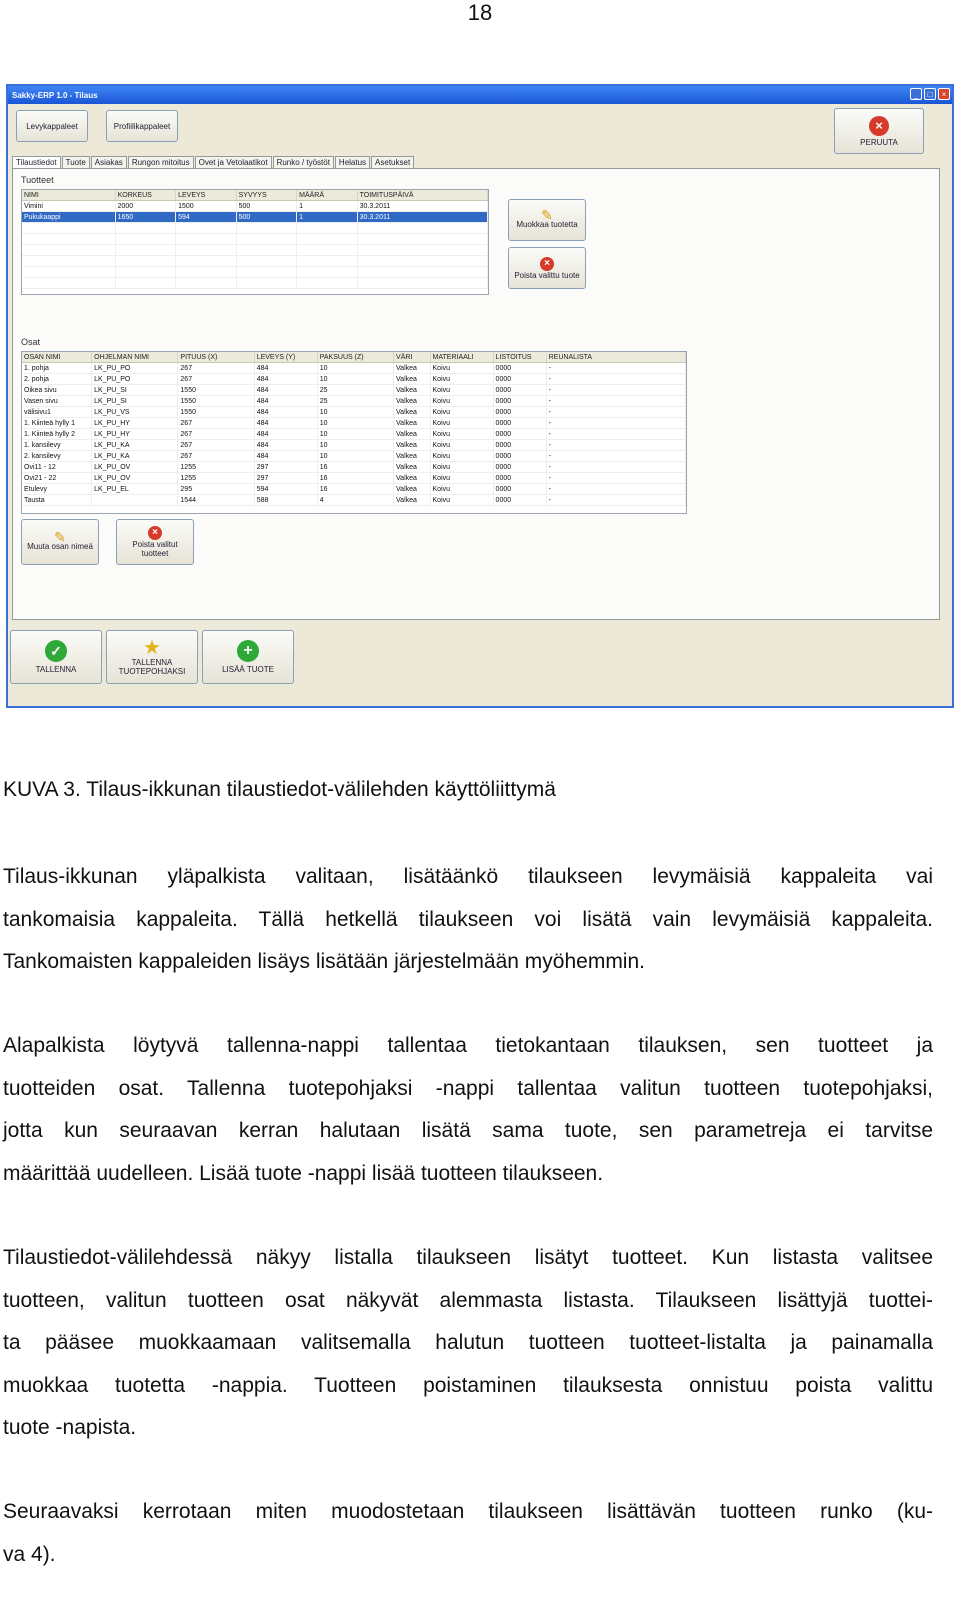 Image resolution: width=960 pixels, height=1603 pixels. Describe the element at coordinates (152, 657) in the screenshot. I see `tallenna-tuotepohjaksi-button: ★ TALLENNA TUOTEPOHJAKSI` at that location.